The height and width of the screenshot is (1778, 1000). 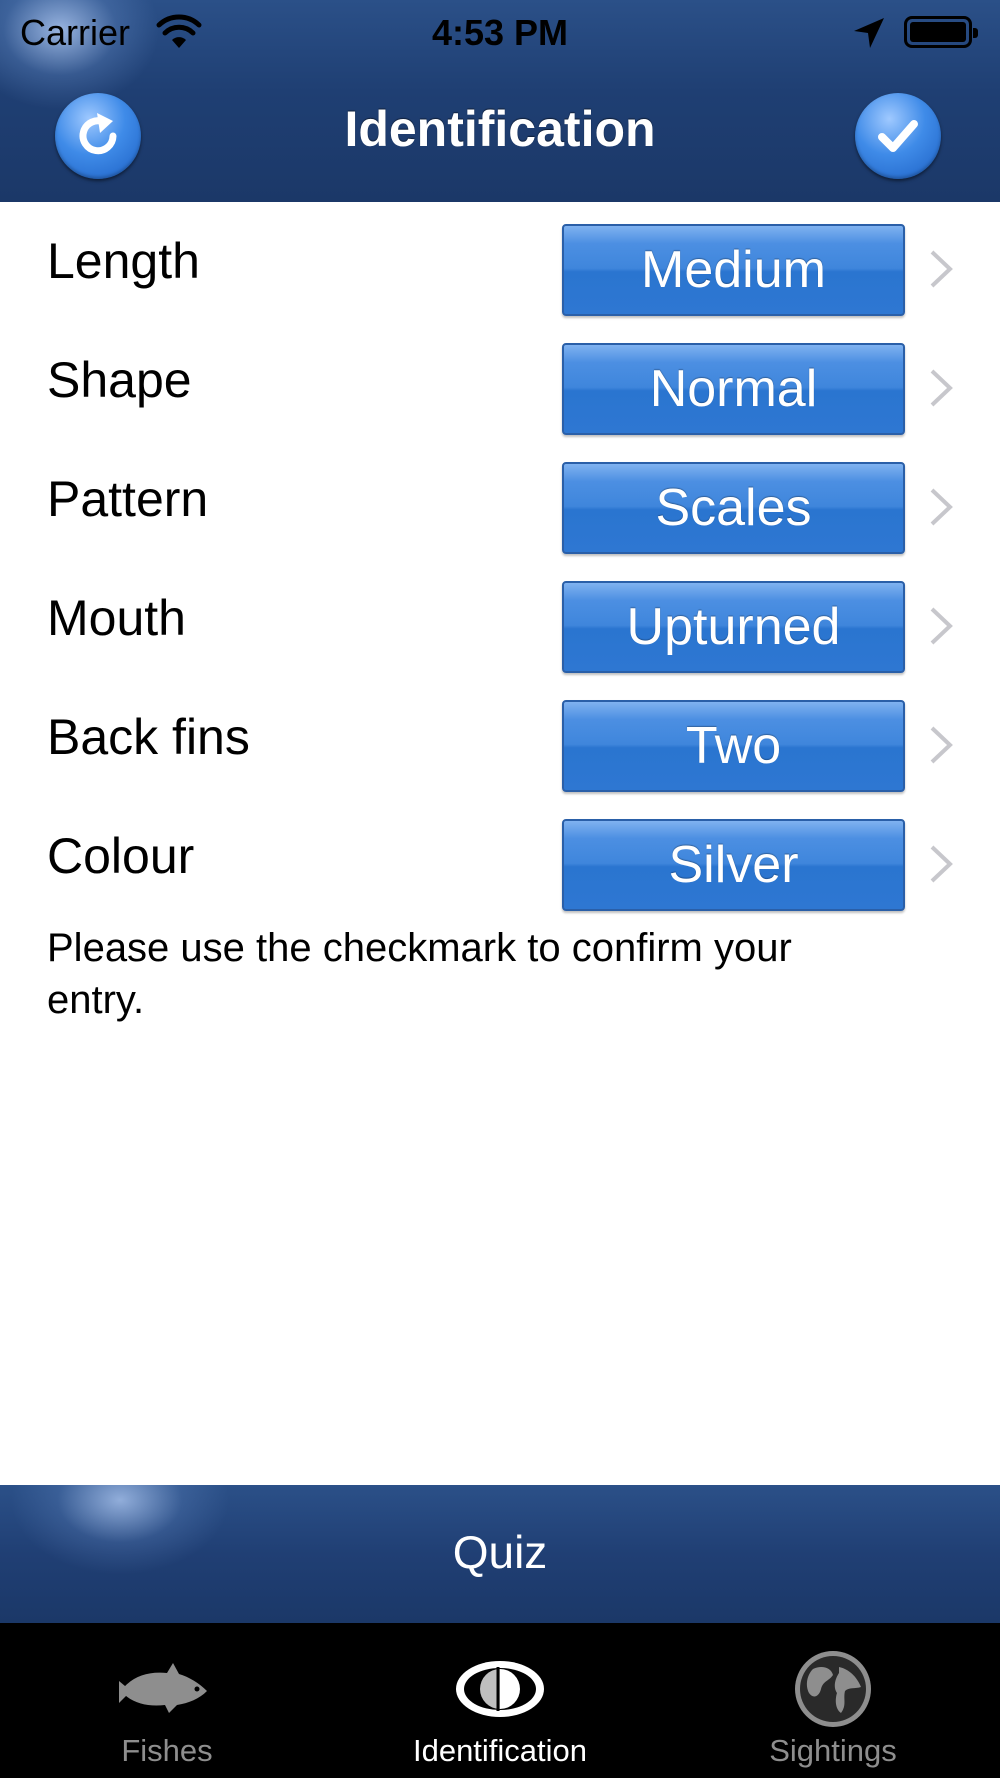 What do you see at coordinates (500, 507) in the screenshot?
I see `attribute-row-pattern: Pattern Scales` at bounding box center [500, 507].